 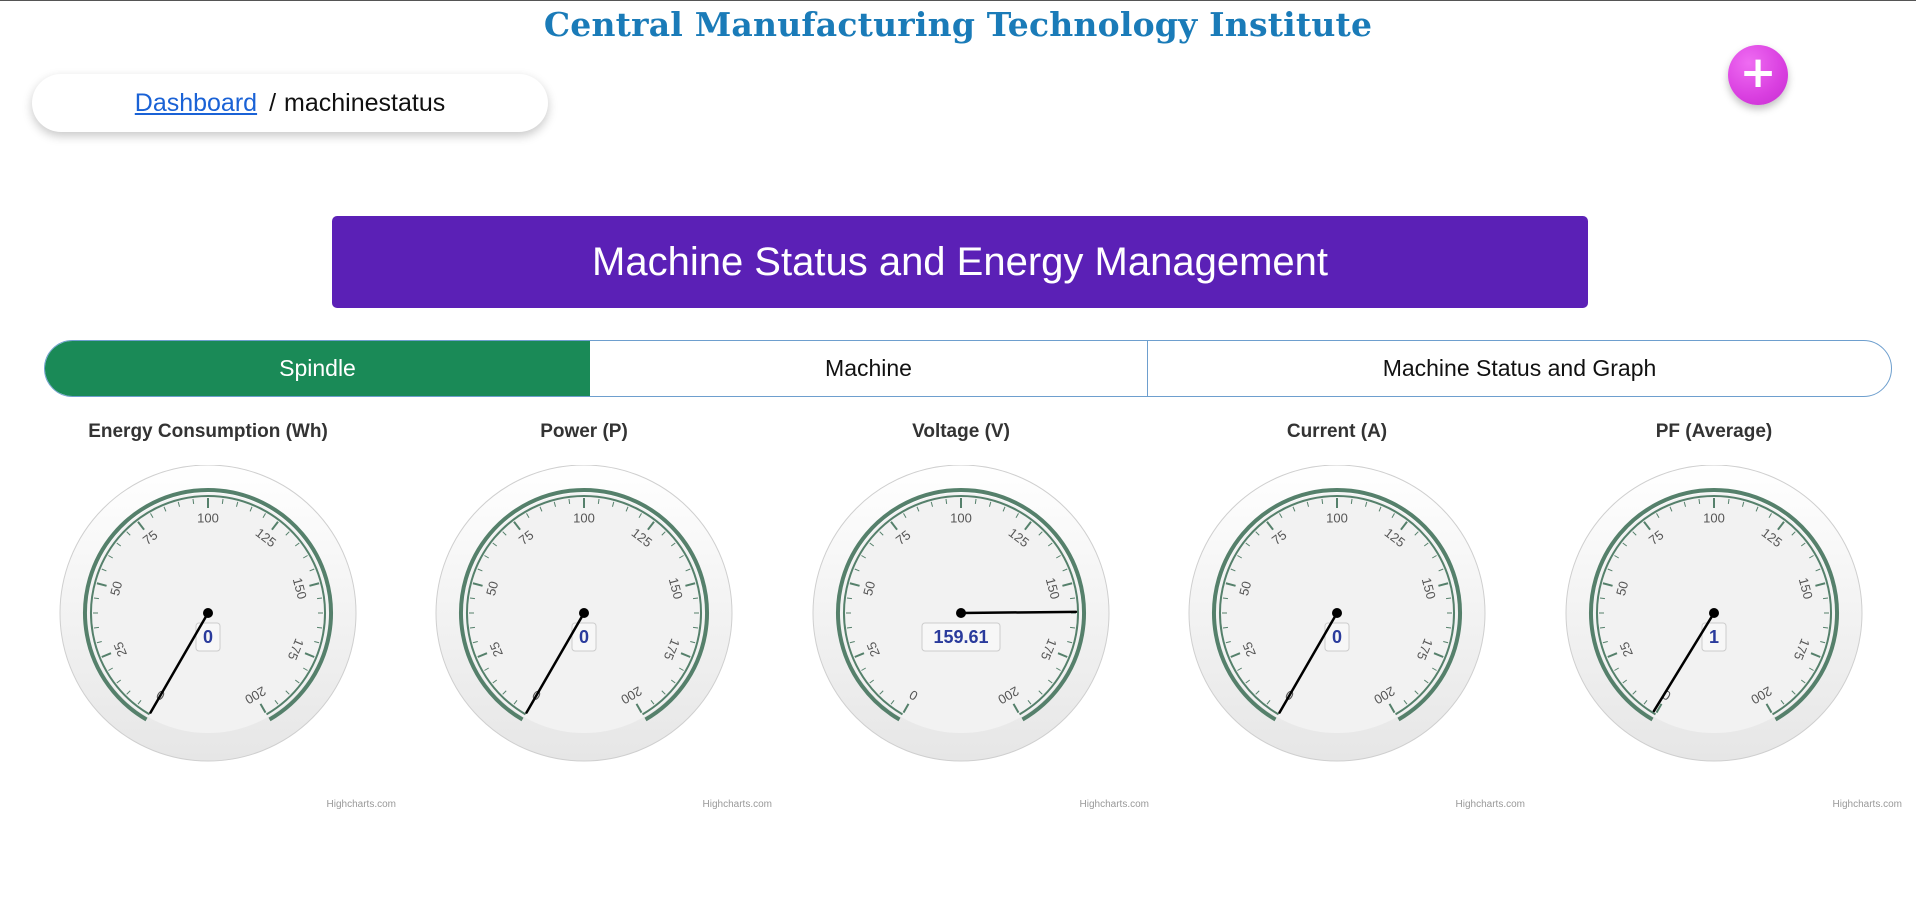 I want to click on plus-icon: +, so click(x=1758, y=72).